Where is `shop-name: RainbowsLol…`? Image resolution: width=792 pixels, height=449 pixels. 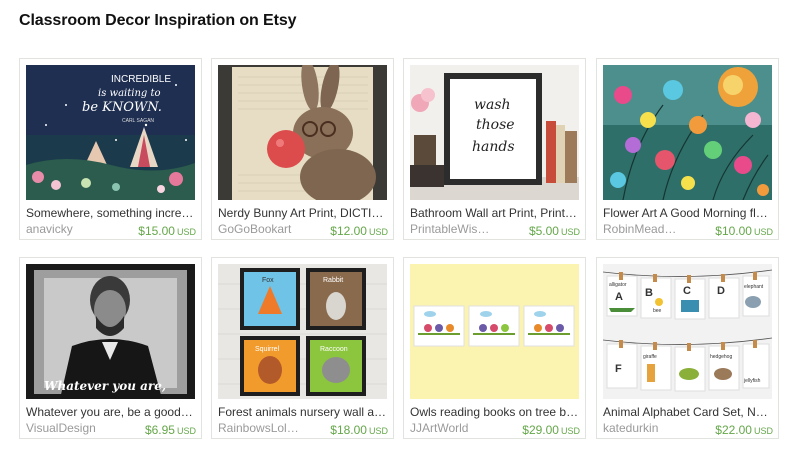
shop-name: RainbowsLol… is located at coordinates (264, 428).